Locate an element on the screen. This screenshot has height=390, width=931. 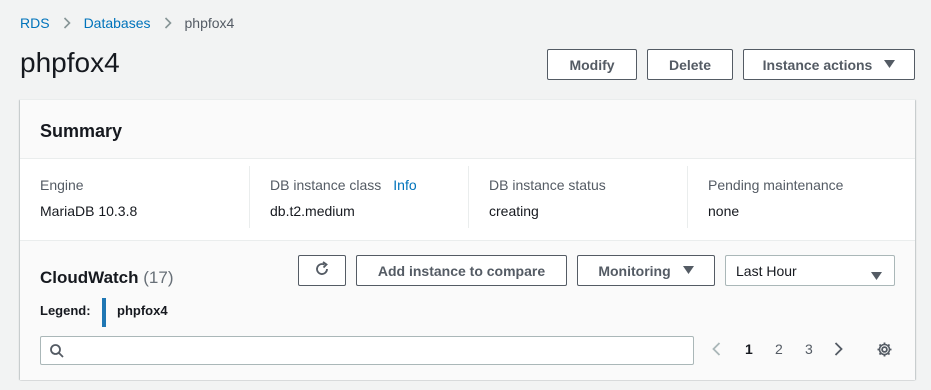
breadcrumb-current: phpfox4 is located at coordinates (209, 23).